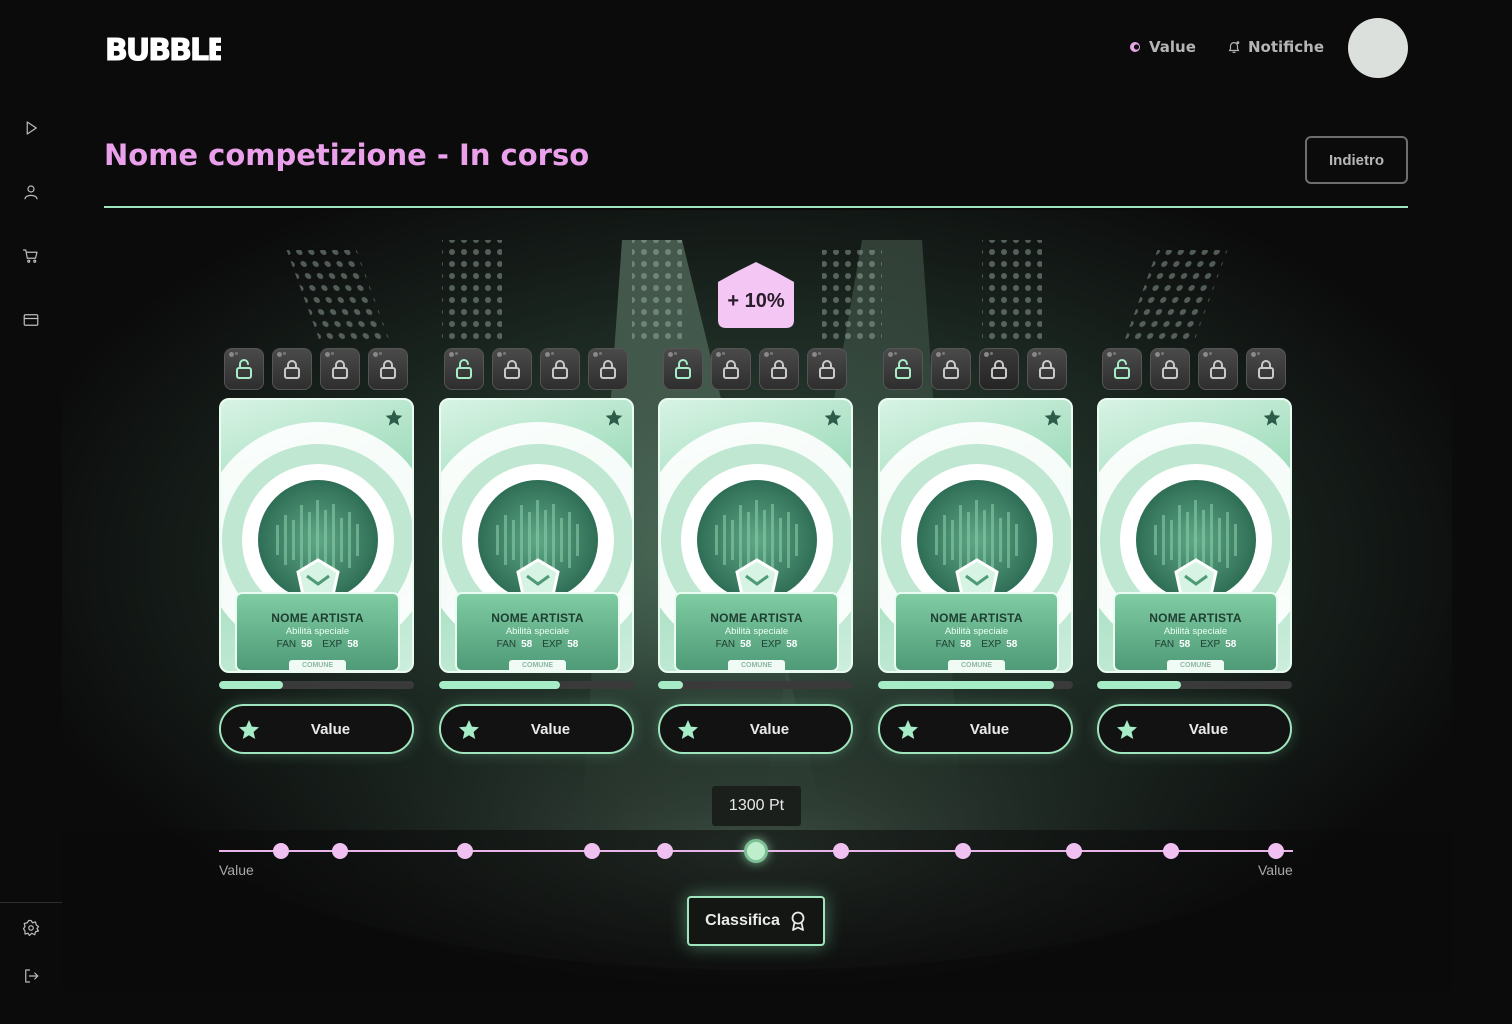 The image size is (1512, 1024). What do you see at coordinates (1275, 870) in the screenshot?
I see `track-max-label: Value` at bounding box center [1275, 870].